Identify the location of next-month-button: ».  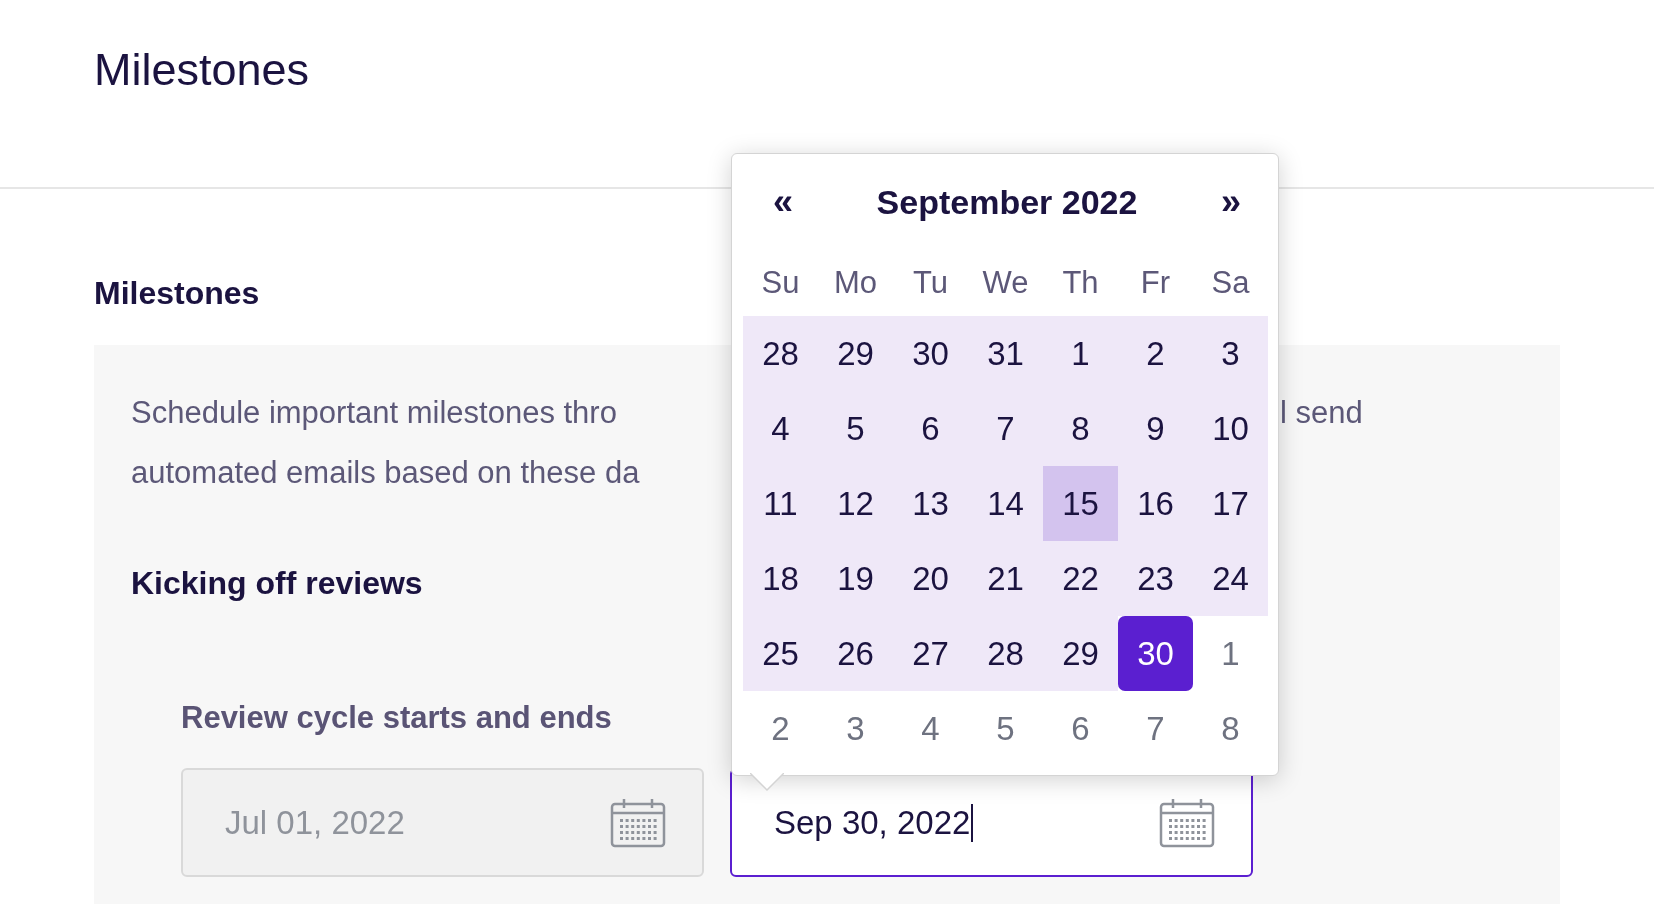
(1230, 202).